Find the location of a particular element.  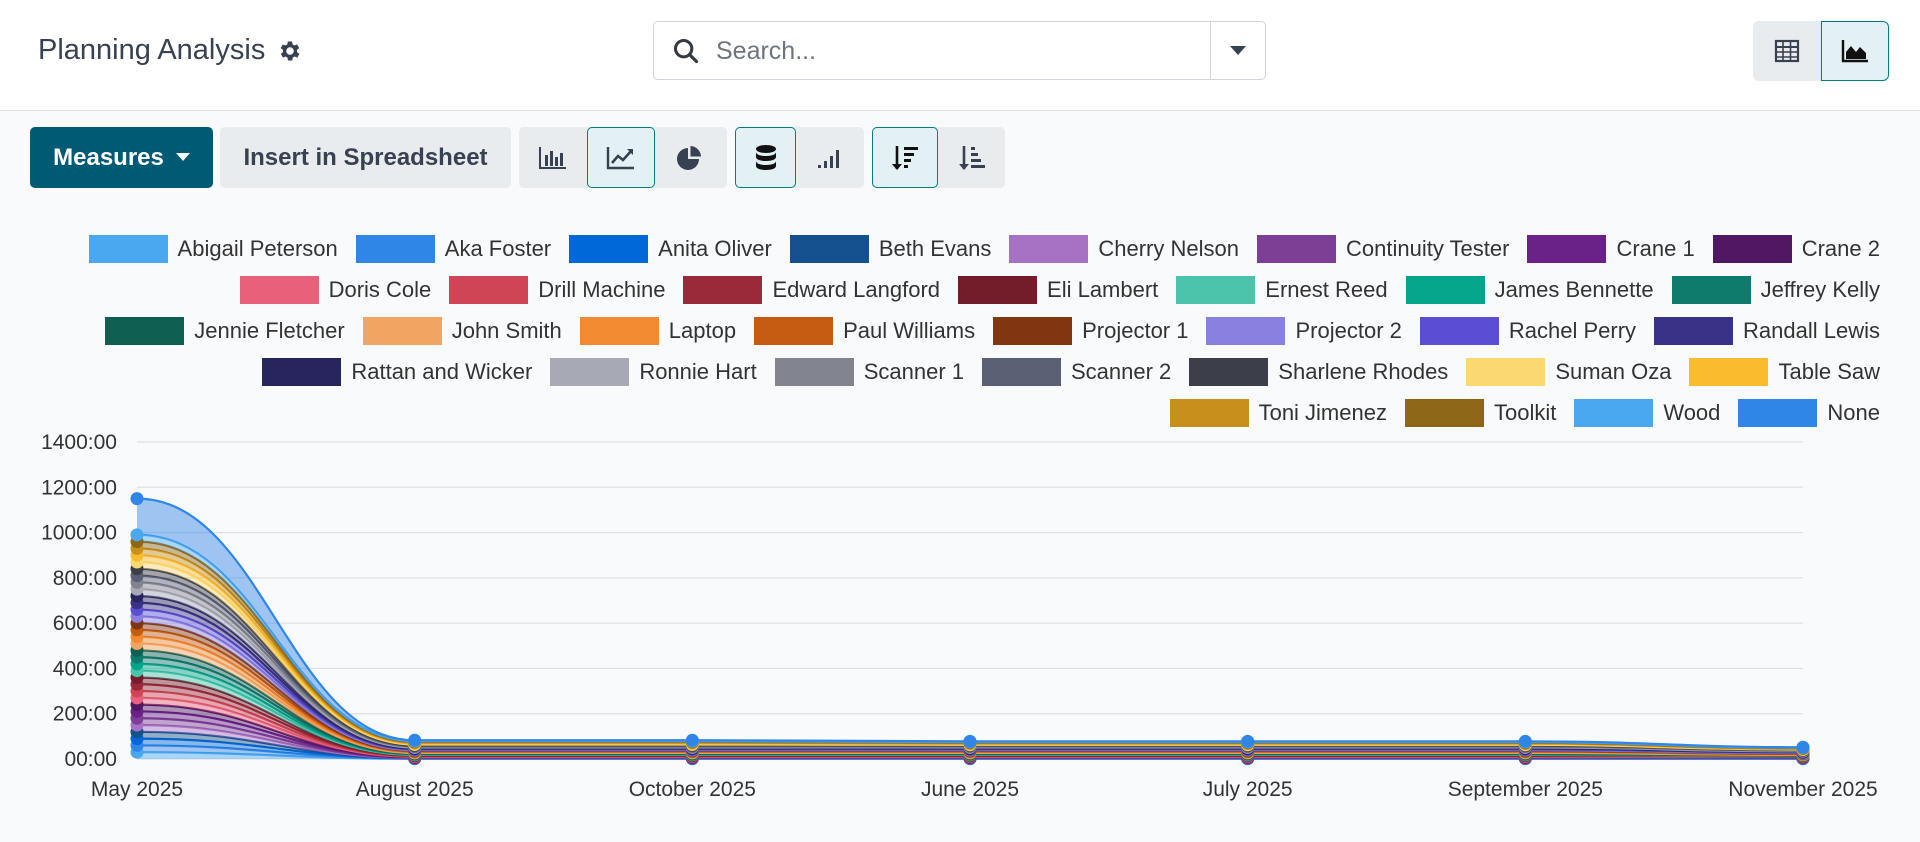

legend-item: Anita Oliver is located at coordinates (670, 248).